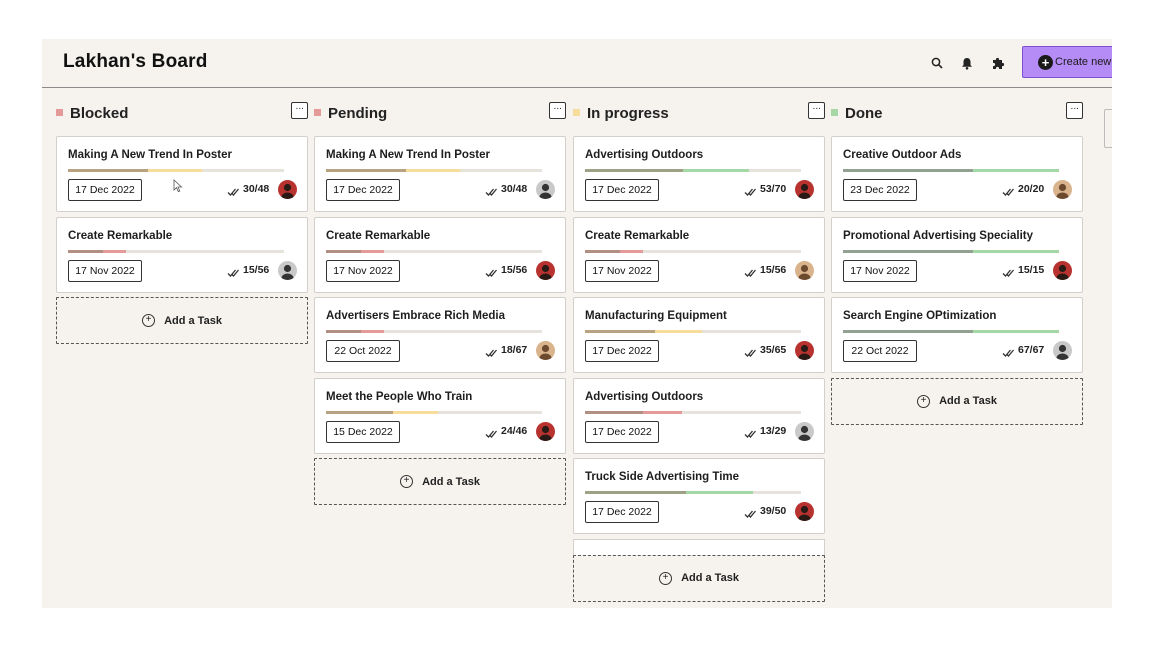 This screenshot has height=648, width=1152. Describe the element at coordinates (576, 112) in the screenshot. I see `column-status-dot` at that location.